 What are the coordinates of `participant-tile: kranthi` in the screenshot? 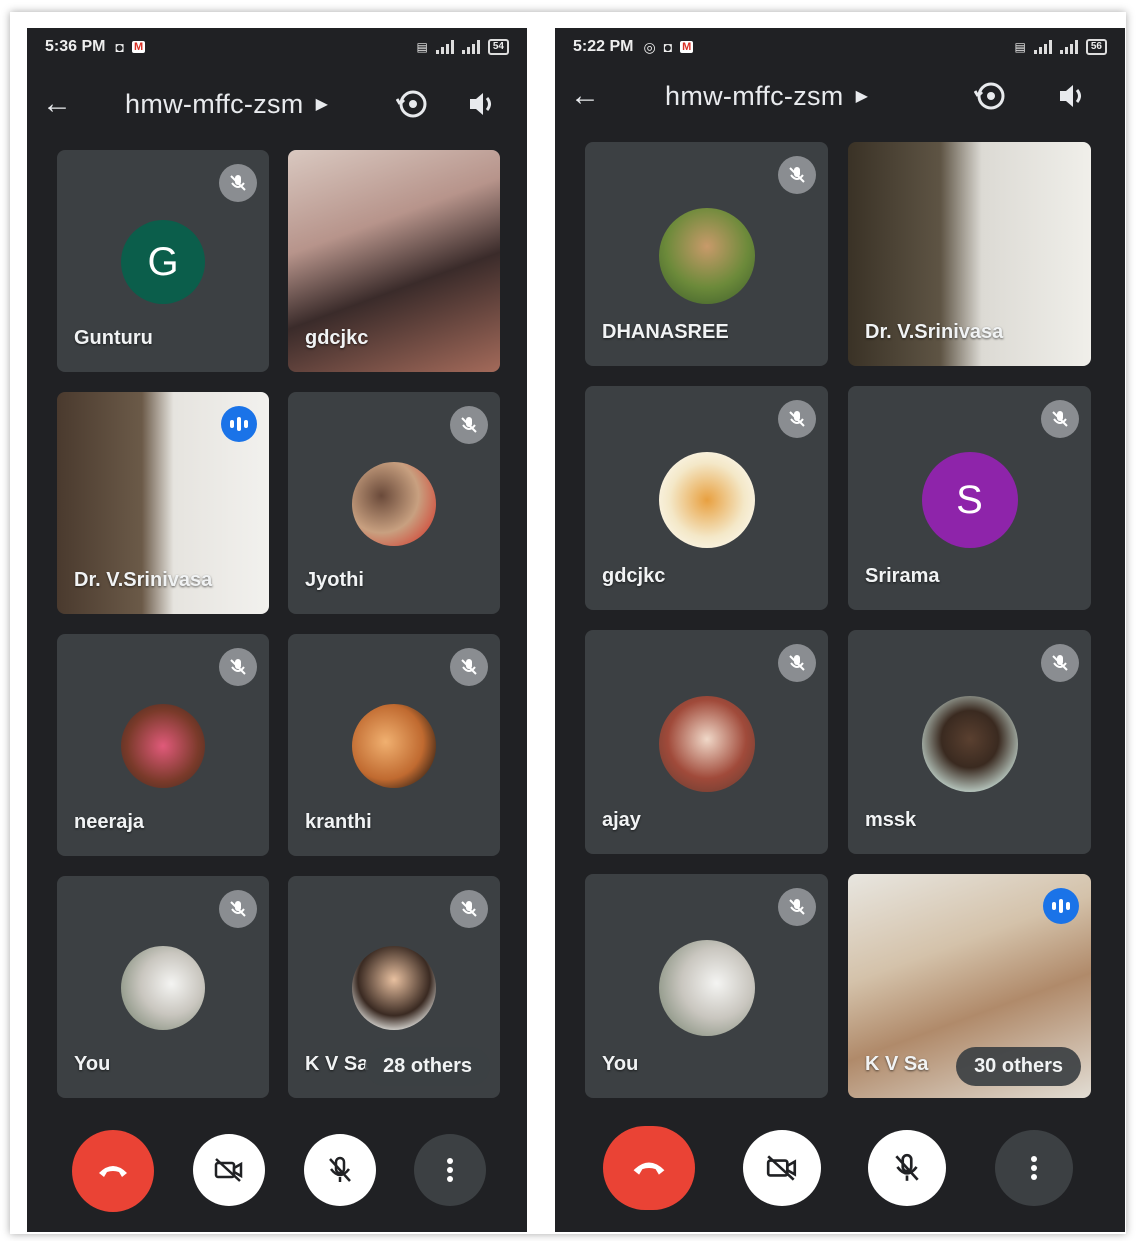 It's located at (394, 745).